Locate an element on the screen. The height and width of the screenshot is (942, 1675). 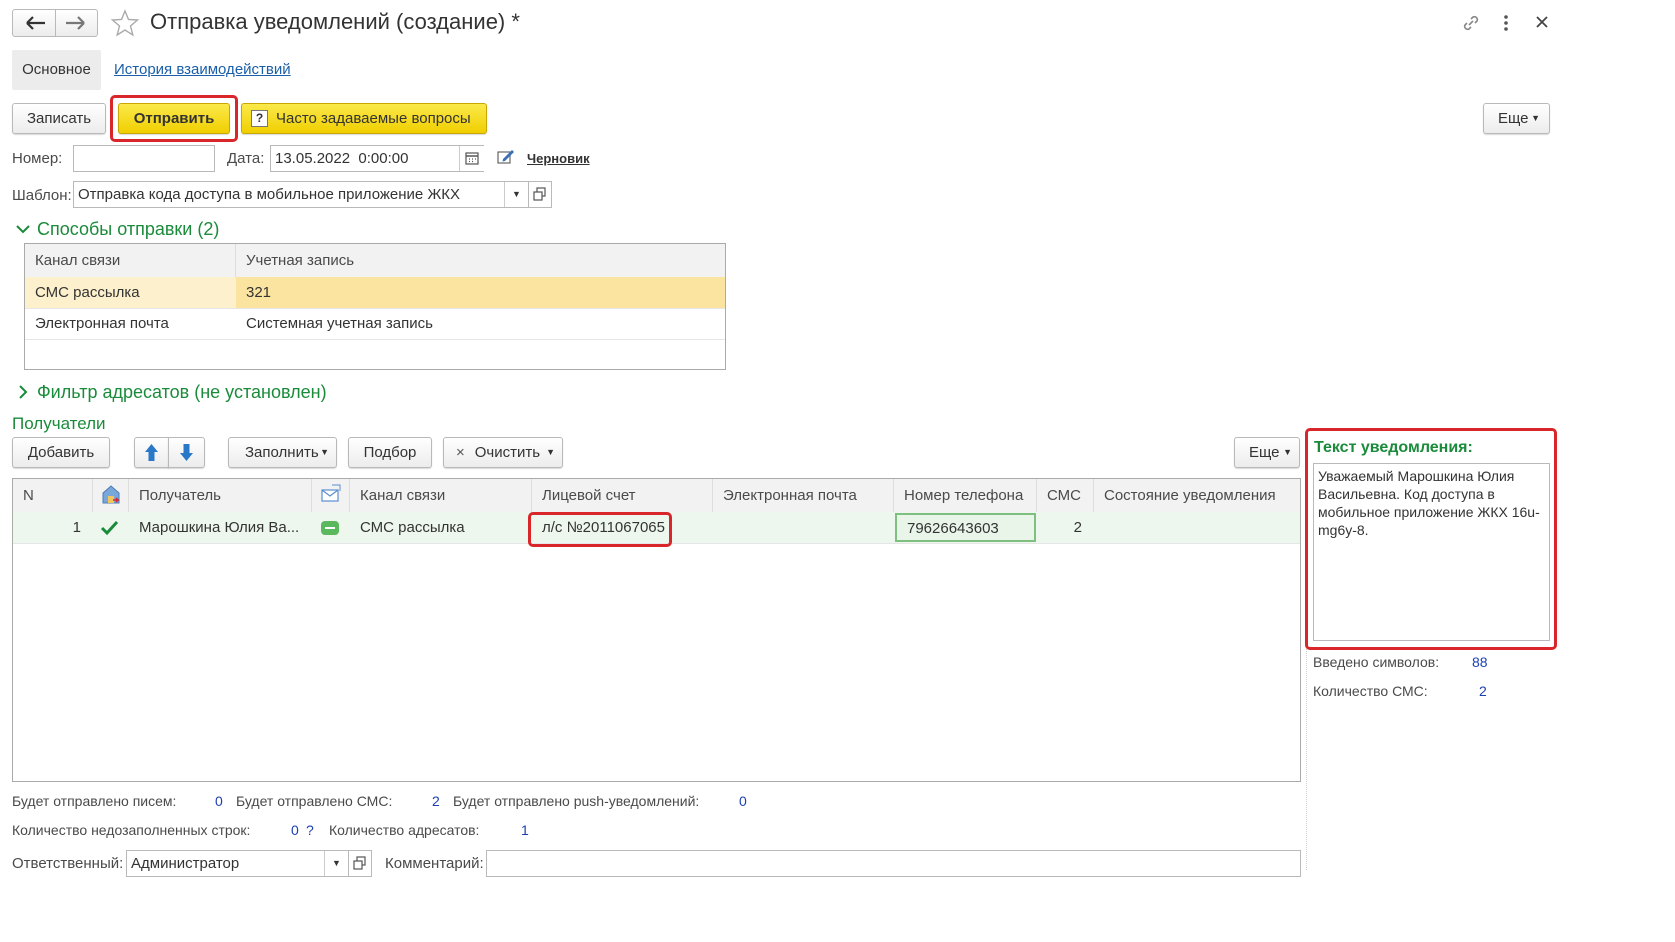
save-button: Записать is located at coordinates (59, 118).